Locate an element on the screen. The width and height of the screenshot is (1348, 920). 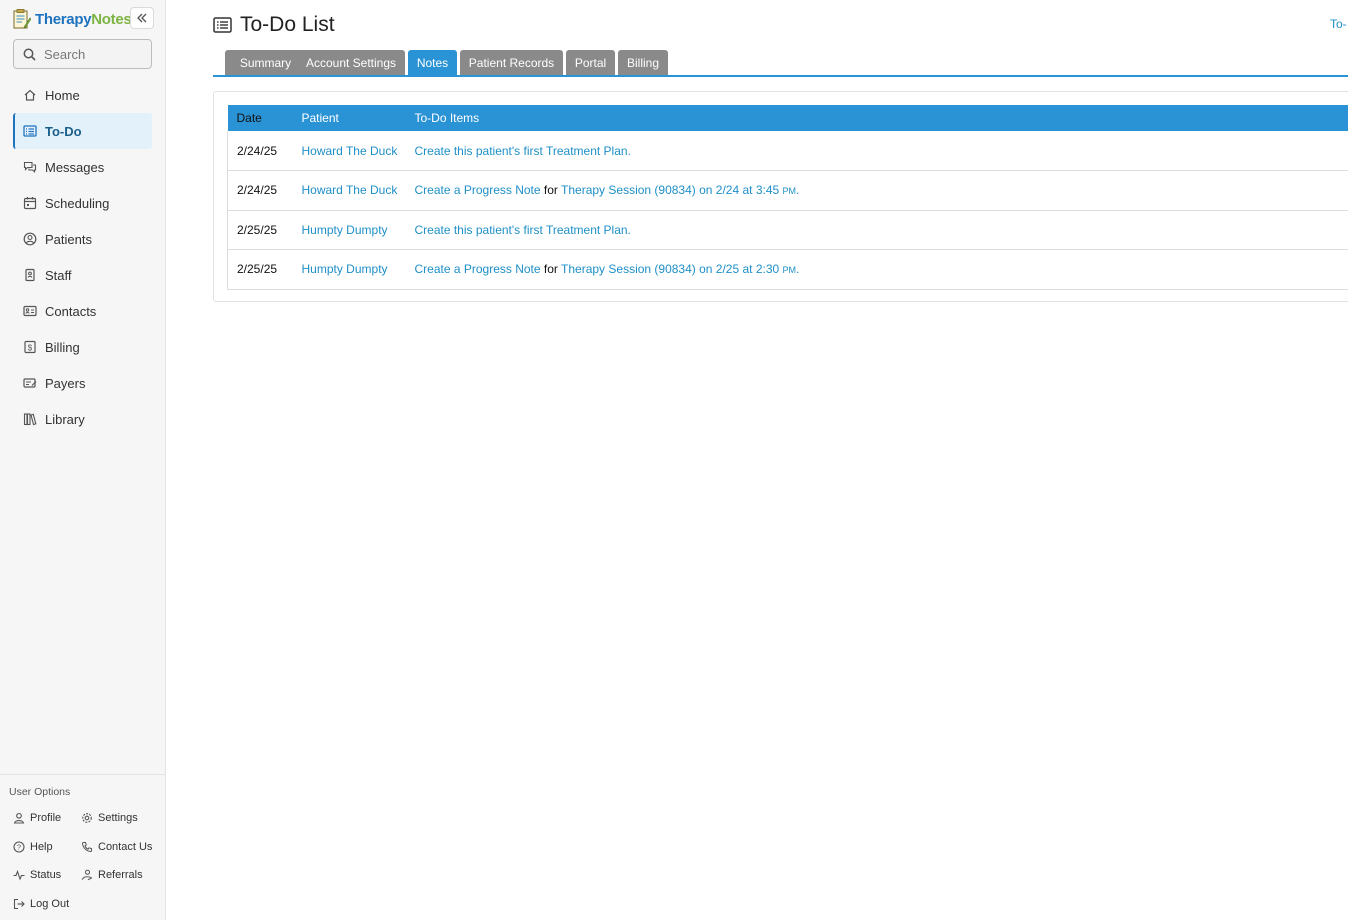
nav-item-library: Library is located at coordinates (82, 419).